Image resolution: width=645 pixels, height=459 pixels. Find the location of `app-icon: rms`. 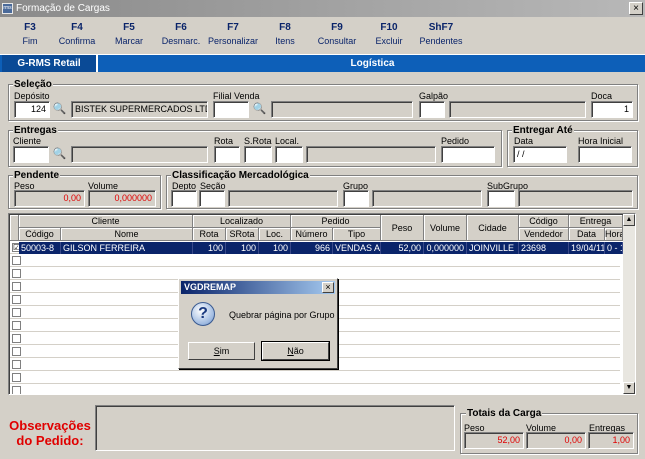

app-icon: rms is located at coordinates (7, 8).